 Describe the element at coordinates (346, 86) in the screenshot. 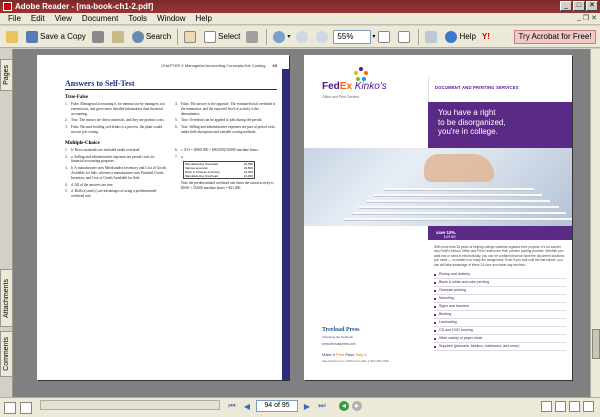

I see `brand-ex: Ex` at that location.